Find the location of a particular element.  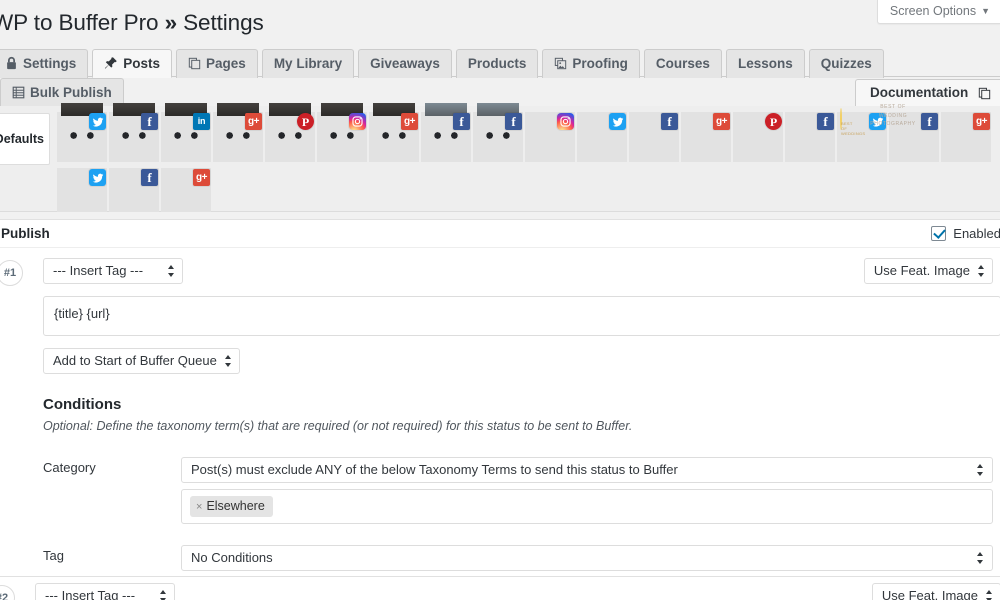

chevron-down-icon: ▼ is located at coordinates (985, 11).